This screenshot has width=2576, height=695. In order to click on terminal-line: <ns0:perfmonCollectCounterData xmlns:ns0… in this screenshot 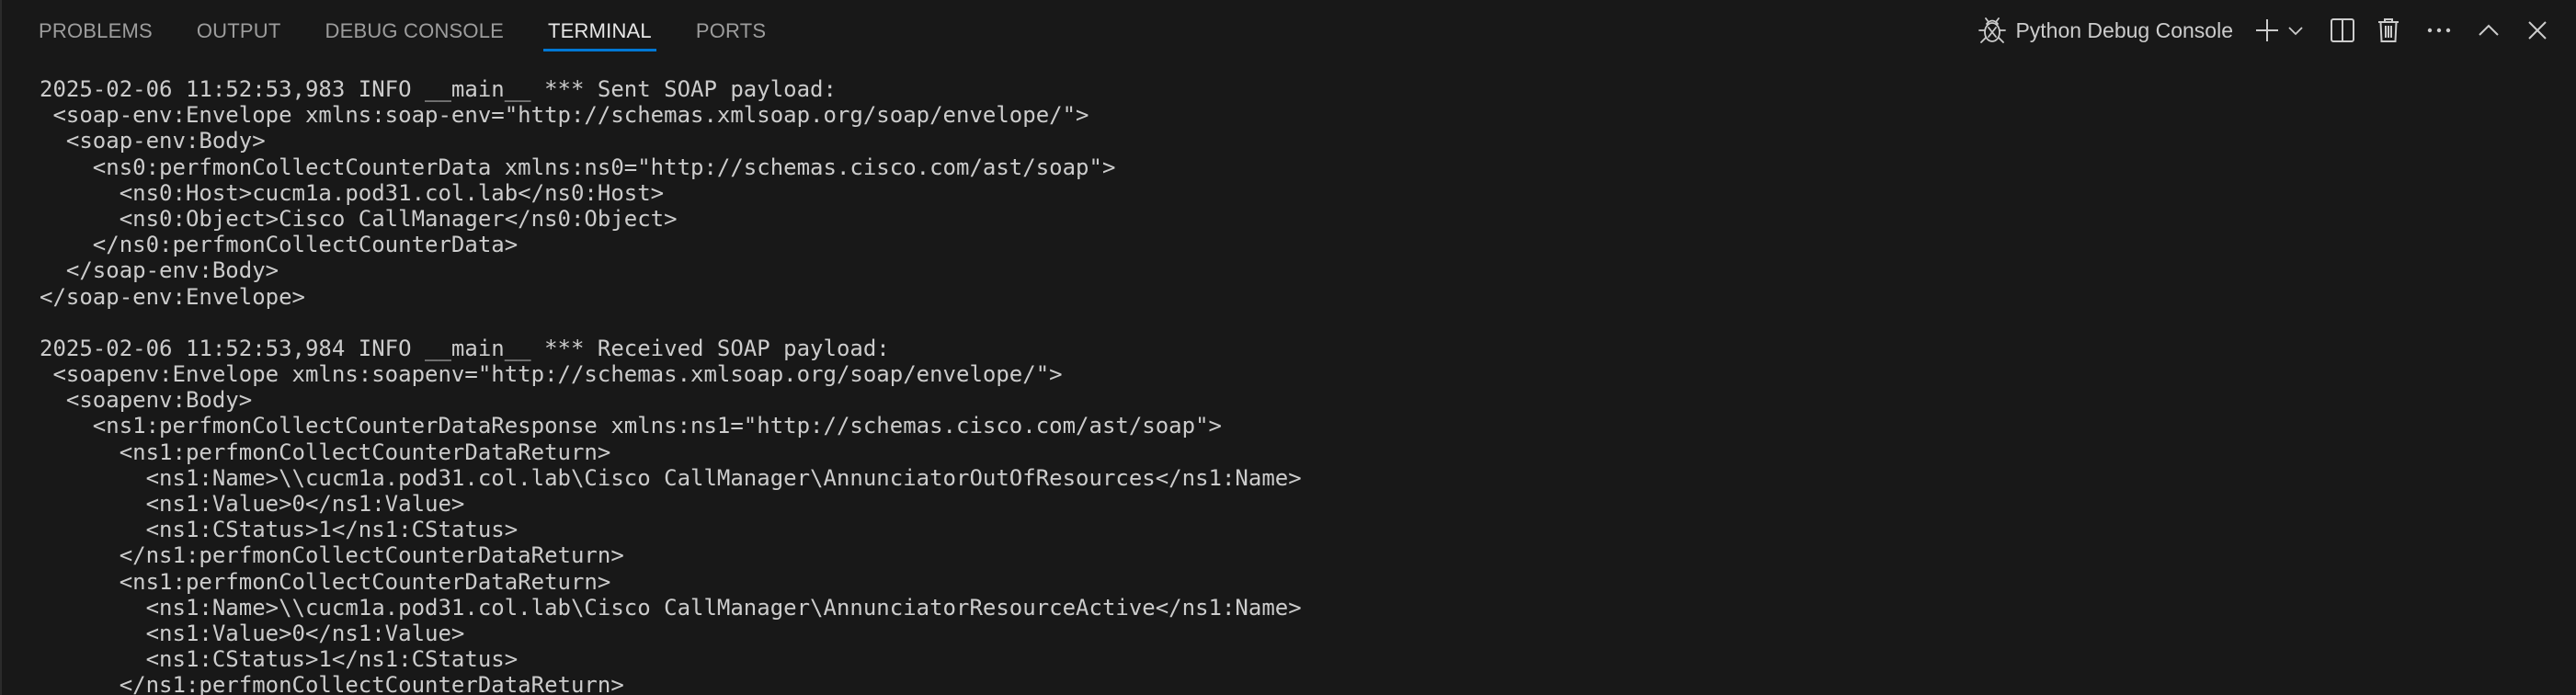, I will do `click(578, 167)`.